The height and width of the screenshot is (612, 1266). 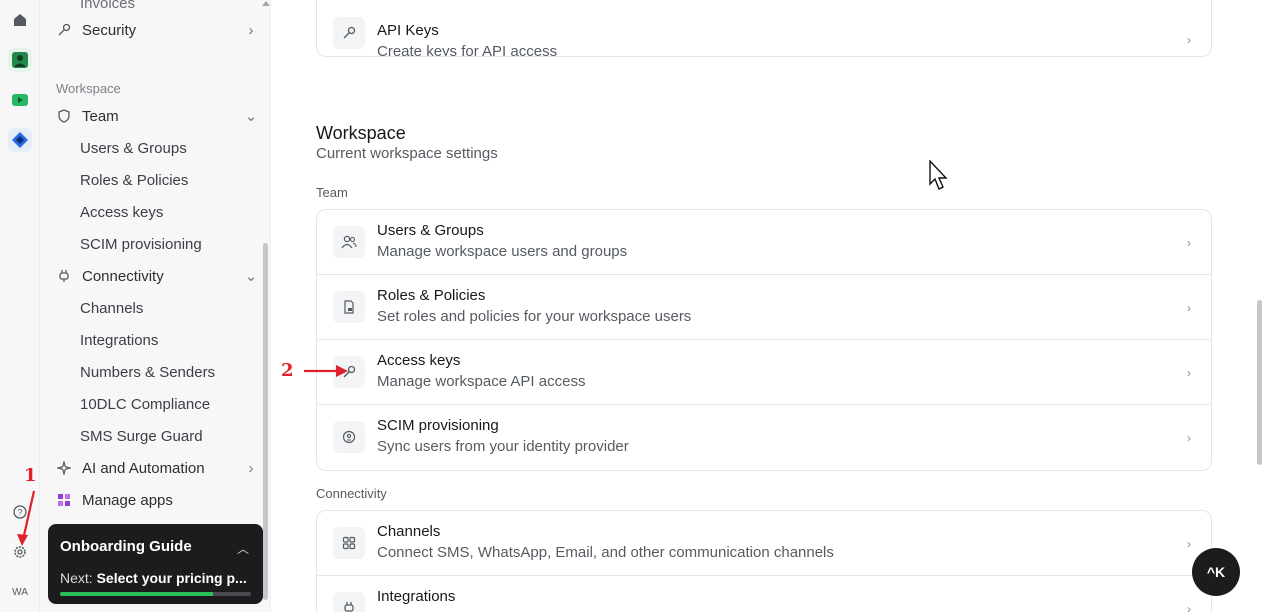 What do you see at coordinates (481, 381) in the screenshot?
I see `item-description: Manage workspace API access` at bounding box center [481, 381].